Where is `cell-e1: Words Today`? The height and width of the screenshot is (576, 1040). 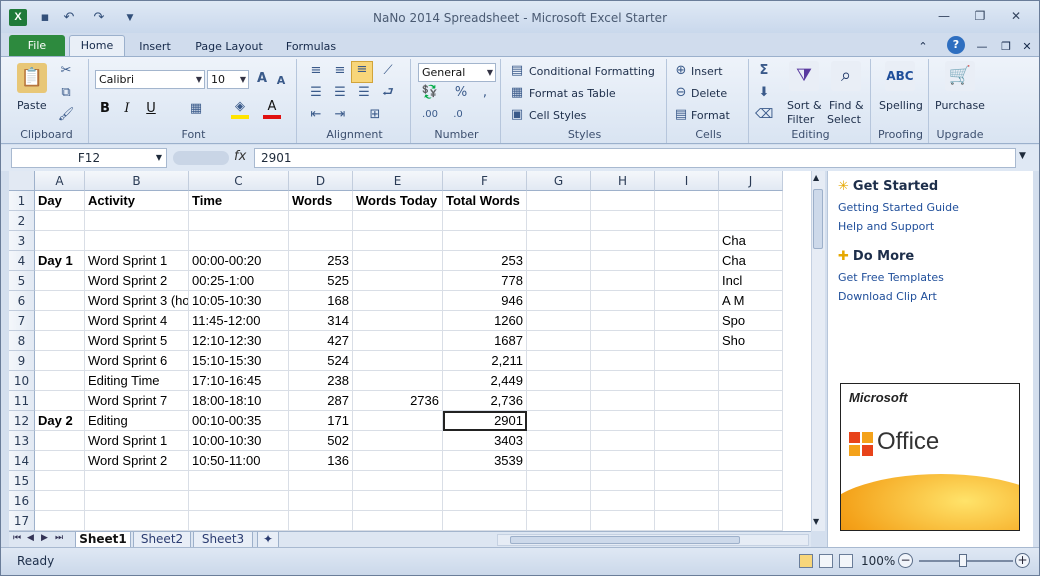
cell-e1: Words Today is located at coordinates (398, 201).